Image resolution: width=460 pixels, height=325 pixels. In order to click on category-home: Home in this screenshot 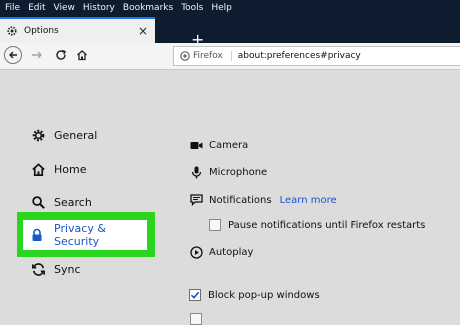, I will do `click(58, 169)`.